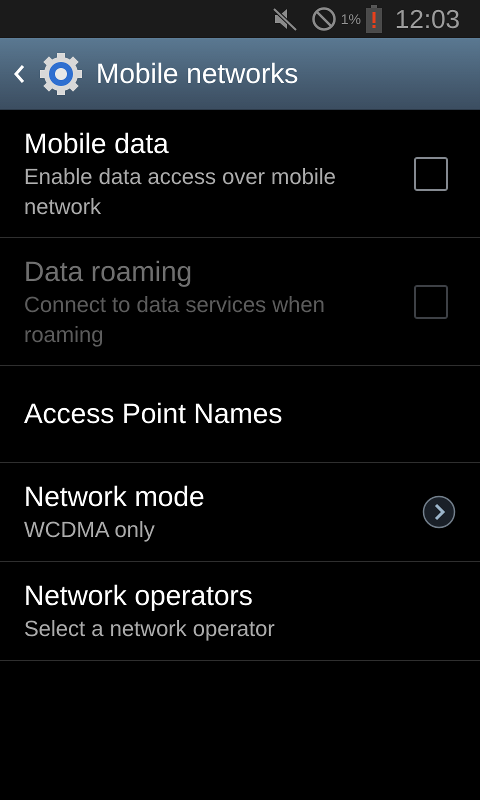 The height and width of the screenshot is (800, 480). What do you see at coordinates (350, 19) in the screenshot?
I see `battery-percent: 1%` at bounding box center [350, 19].